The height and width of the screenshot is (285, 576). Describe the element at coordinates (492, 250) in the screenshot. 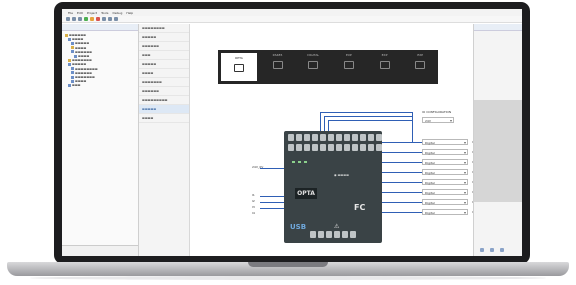

I see `refresh-icon` at that location.